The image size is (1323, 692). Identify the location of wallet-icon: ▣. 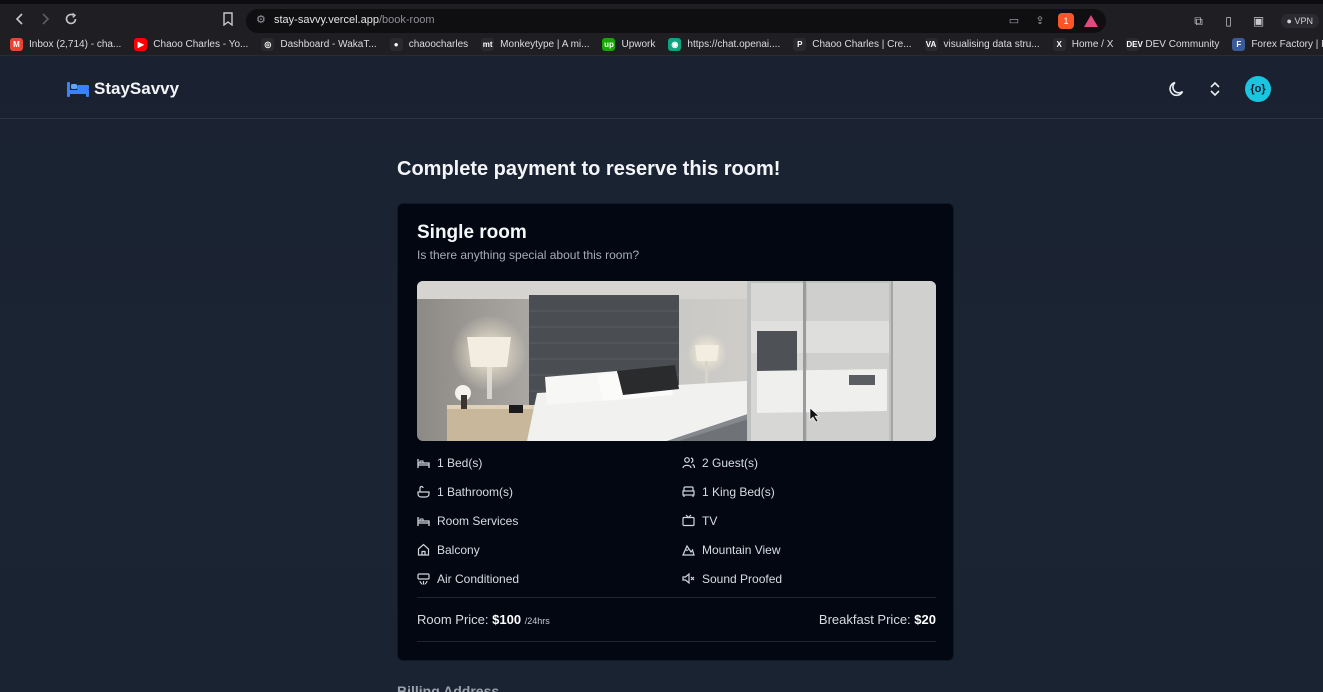
(1259, 21).